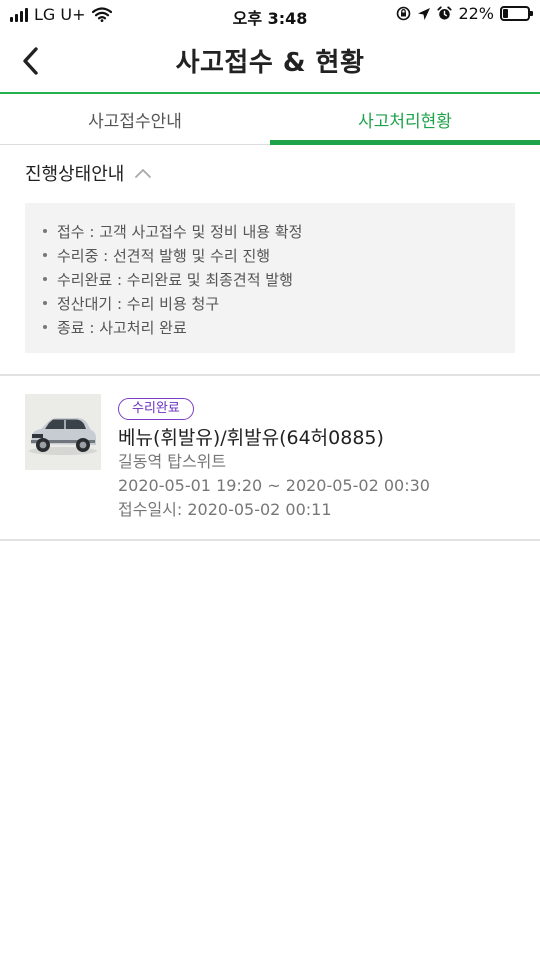  I want to click on tab-bar: 사고접수안내 사고처리현황, so click(270, 118).